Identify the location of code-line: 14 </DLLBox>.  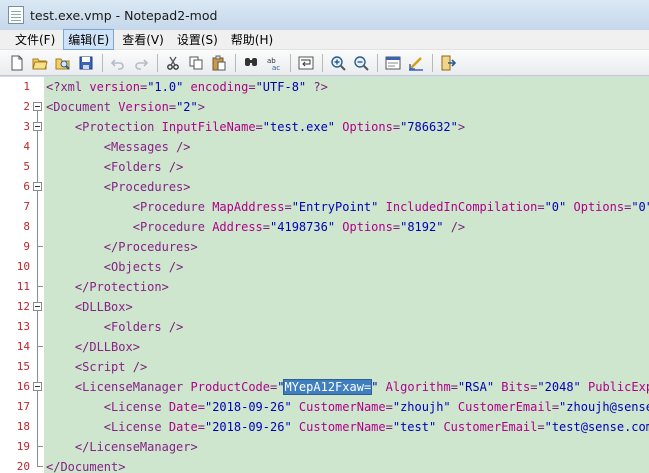
(324, 347).